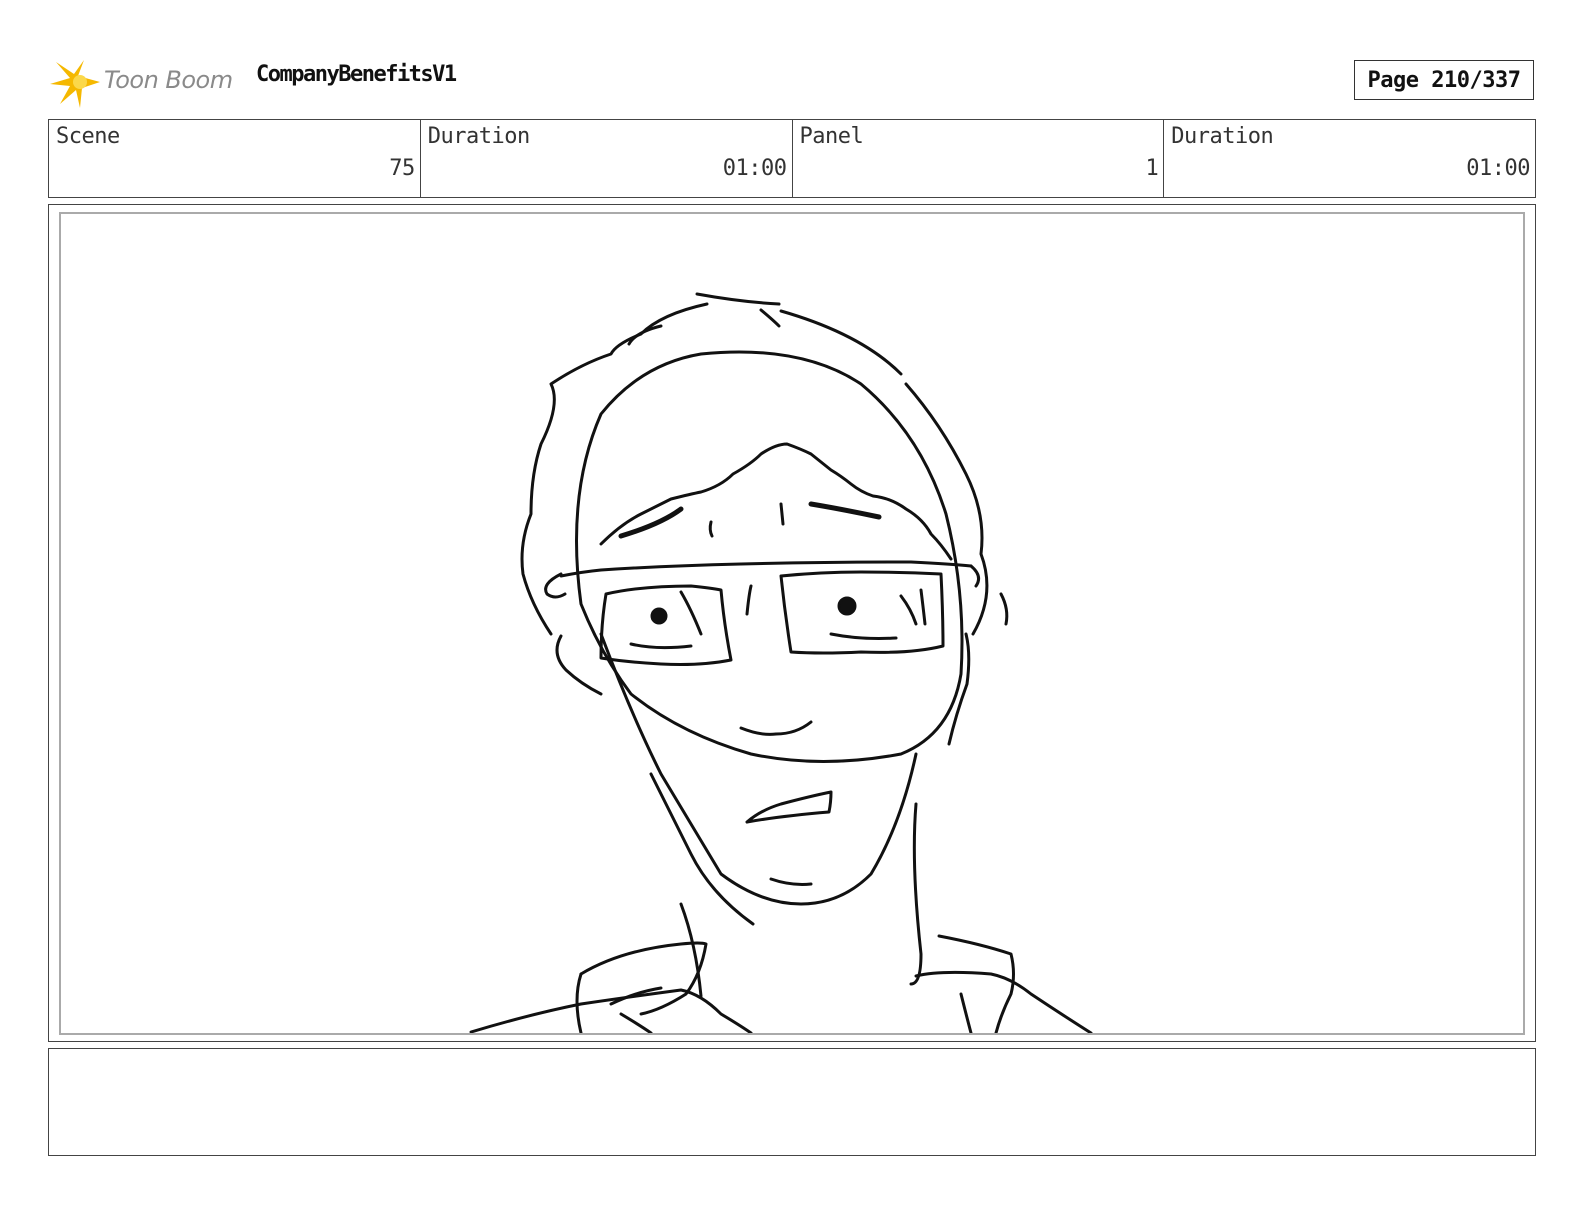 This screenshot has width=1584, height=1224. I want to click on scene-cell: Scene 75, so click(235, 158).